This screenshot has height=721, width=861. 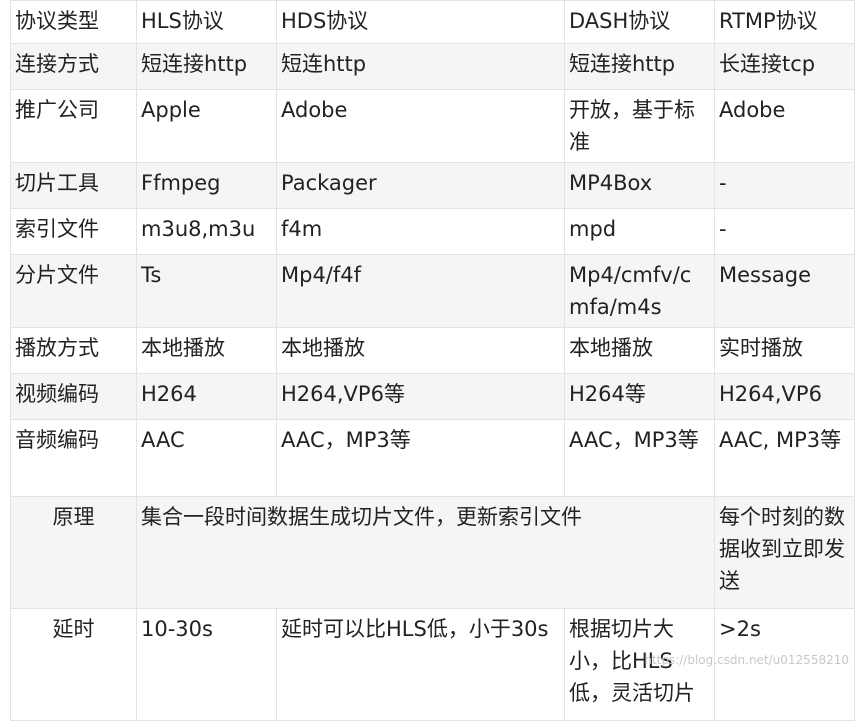 I want to click on cell: H264,VP6等, so click(x=420, y=396).